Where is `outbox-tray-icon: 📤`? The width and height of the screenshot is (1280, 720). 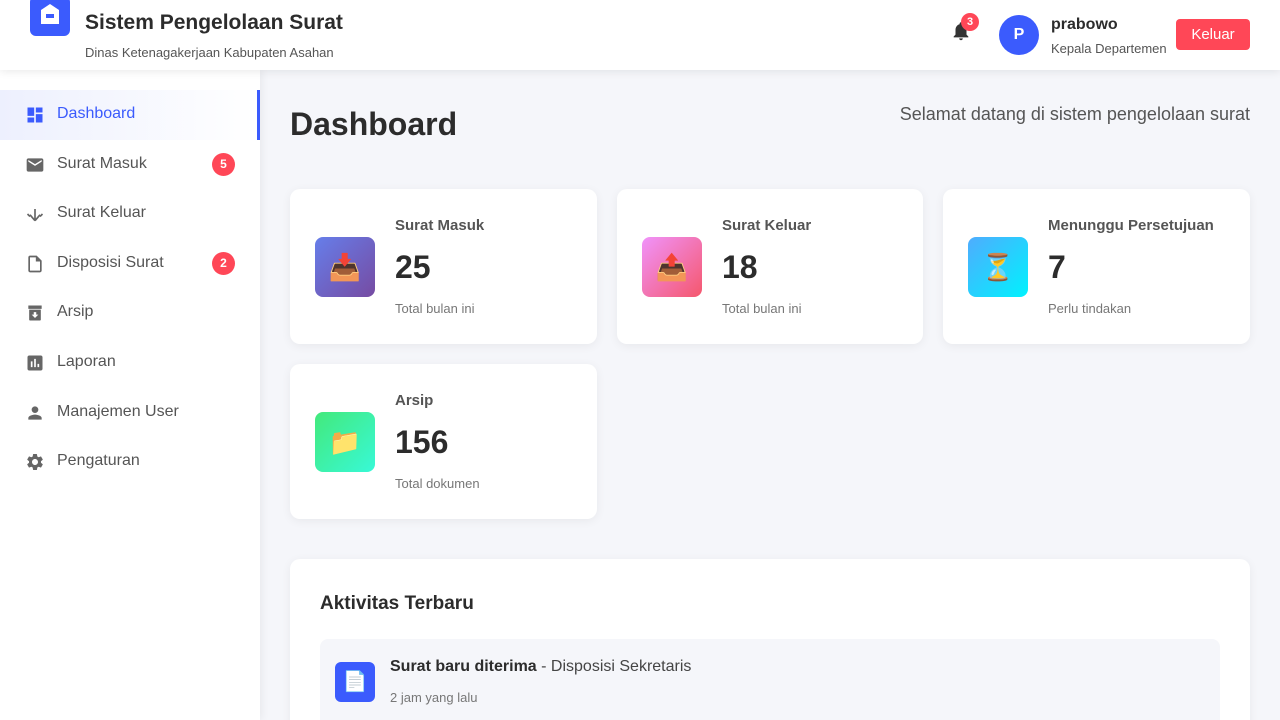
outbox-tray-icon: 📤 is located at coordinates (672, 267).